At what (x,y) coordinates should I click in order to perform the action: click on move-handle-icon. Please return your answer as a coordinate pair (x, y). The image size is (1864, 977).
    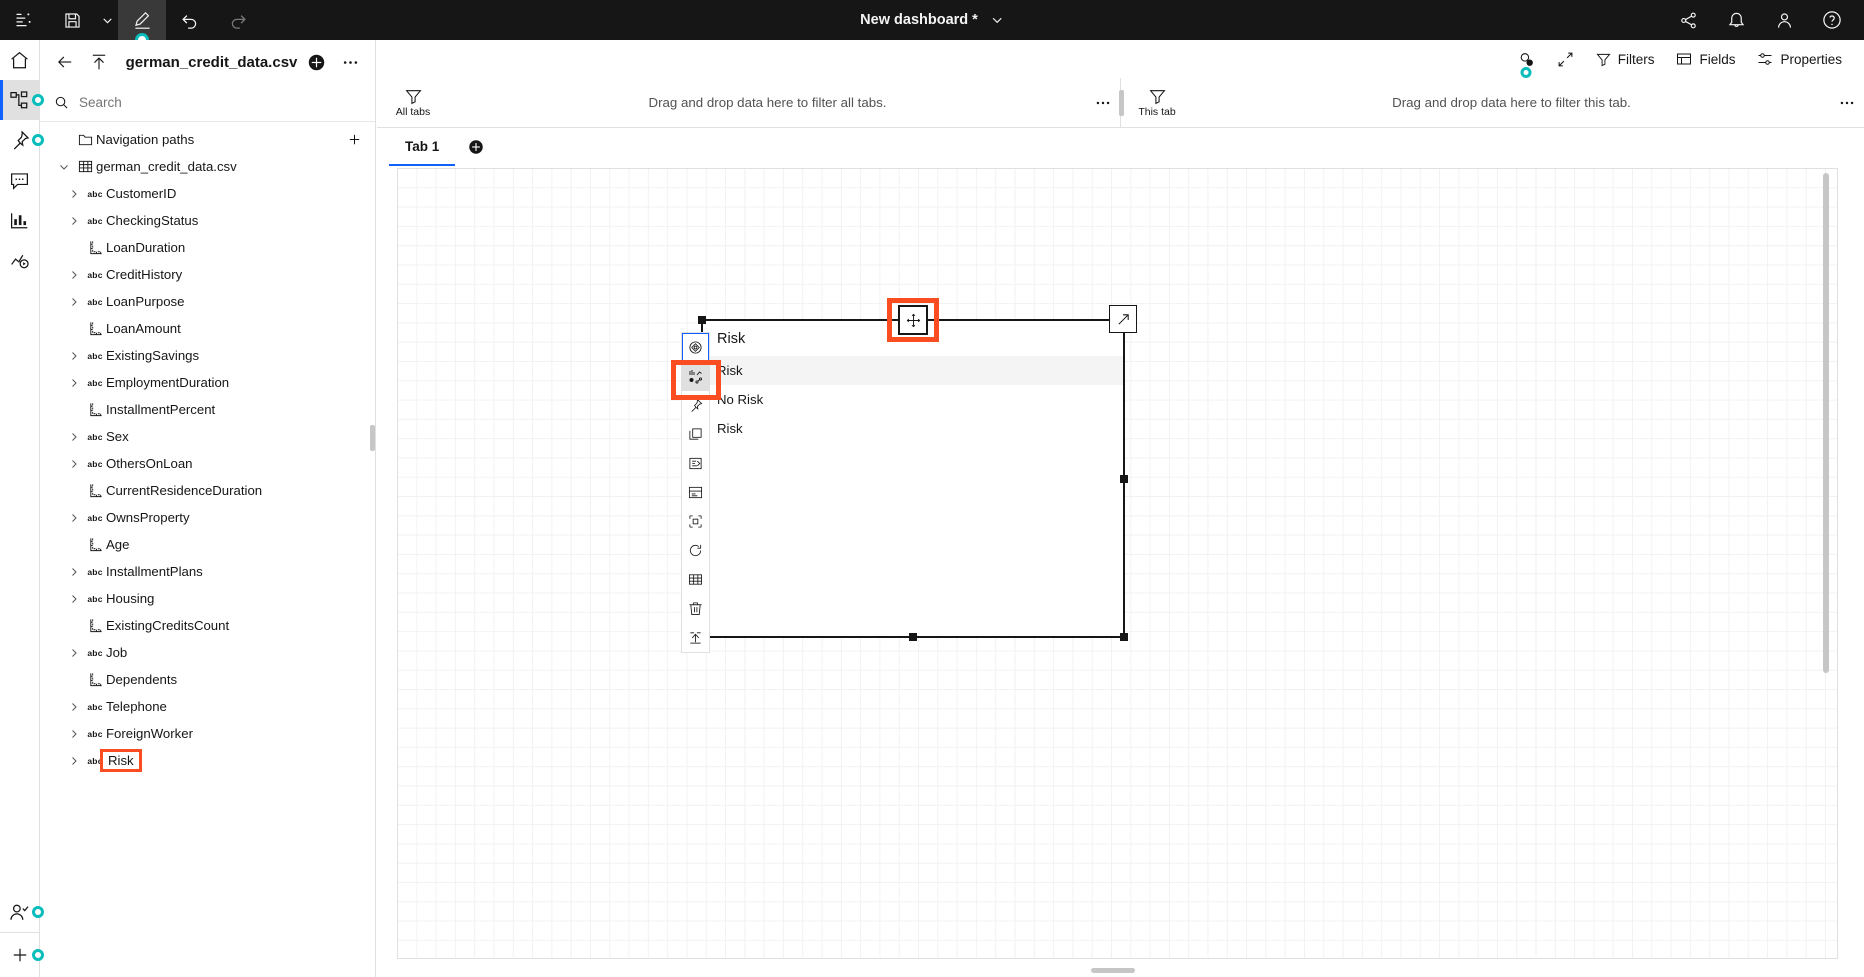
    Looking at the image, I should click on (913, 320).